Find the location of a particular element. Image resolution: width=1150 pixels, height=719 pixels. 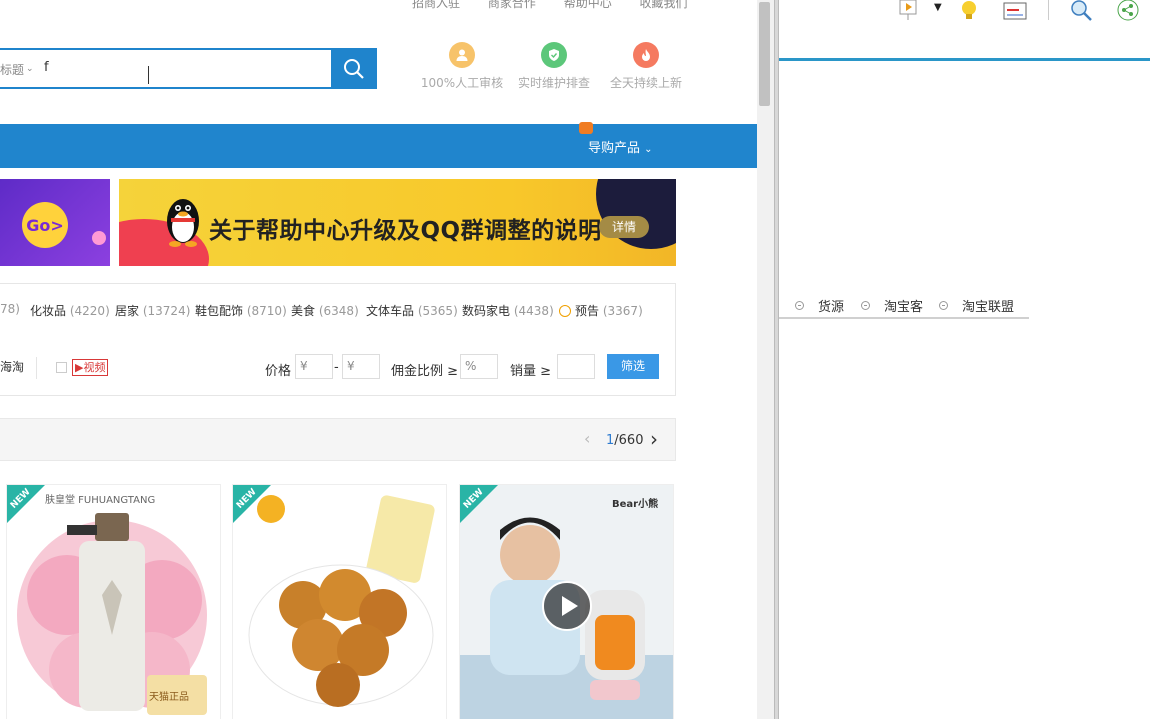

category-item-preview: 预告 (3367) is located at coordinates (601, 310).